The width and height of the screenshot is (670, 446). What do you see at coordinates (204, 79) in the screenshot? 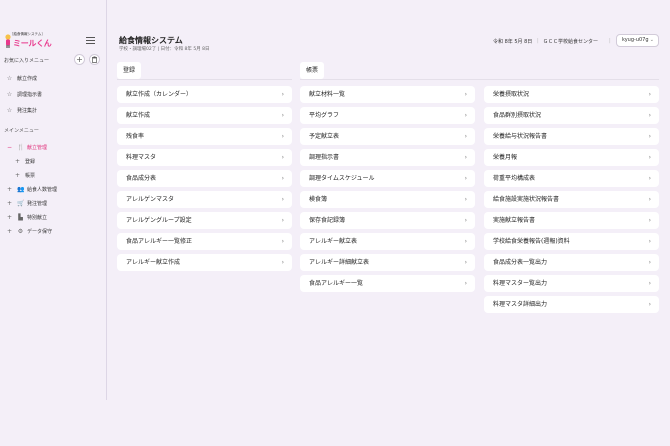
I see `section-divider` at bounding box center [204, 79].